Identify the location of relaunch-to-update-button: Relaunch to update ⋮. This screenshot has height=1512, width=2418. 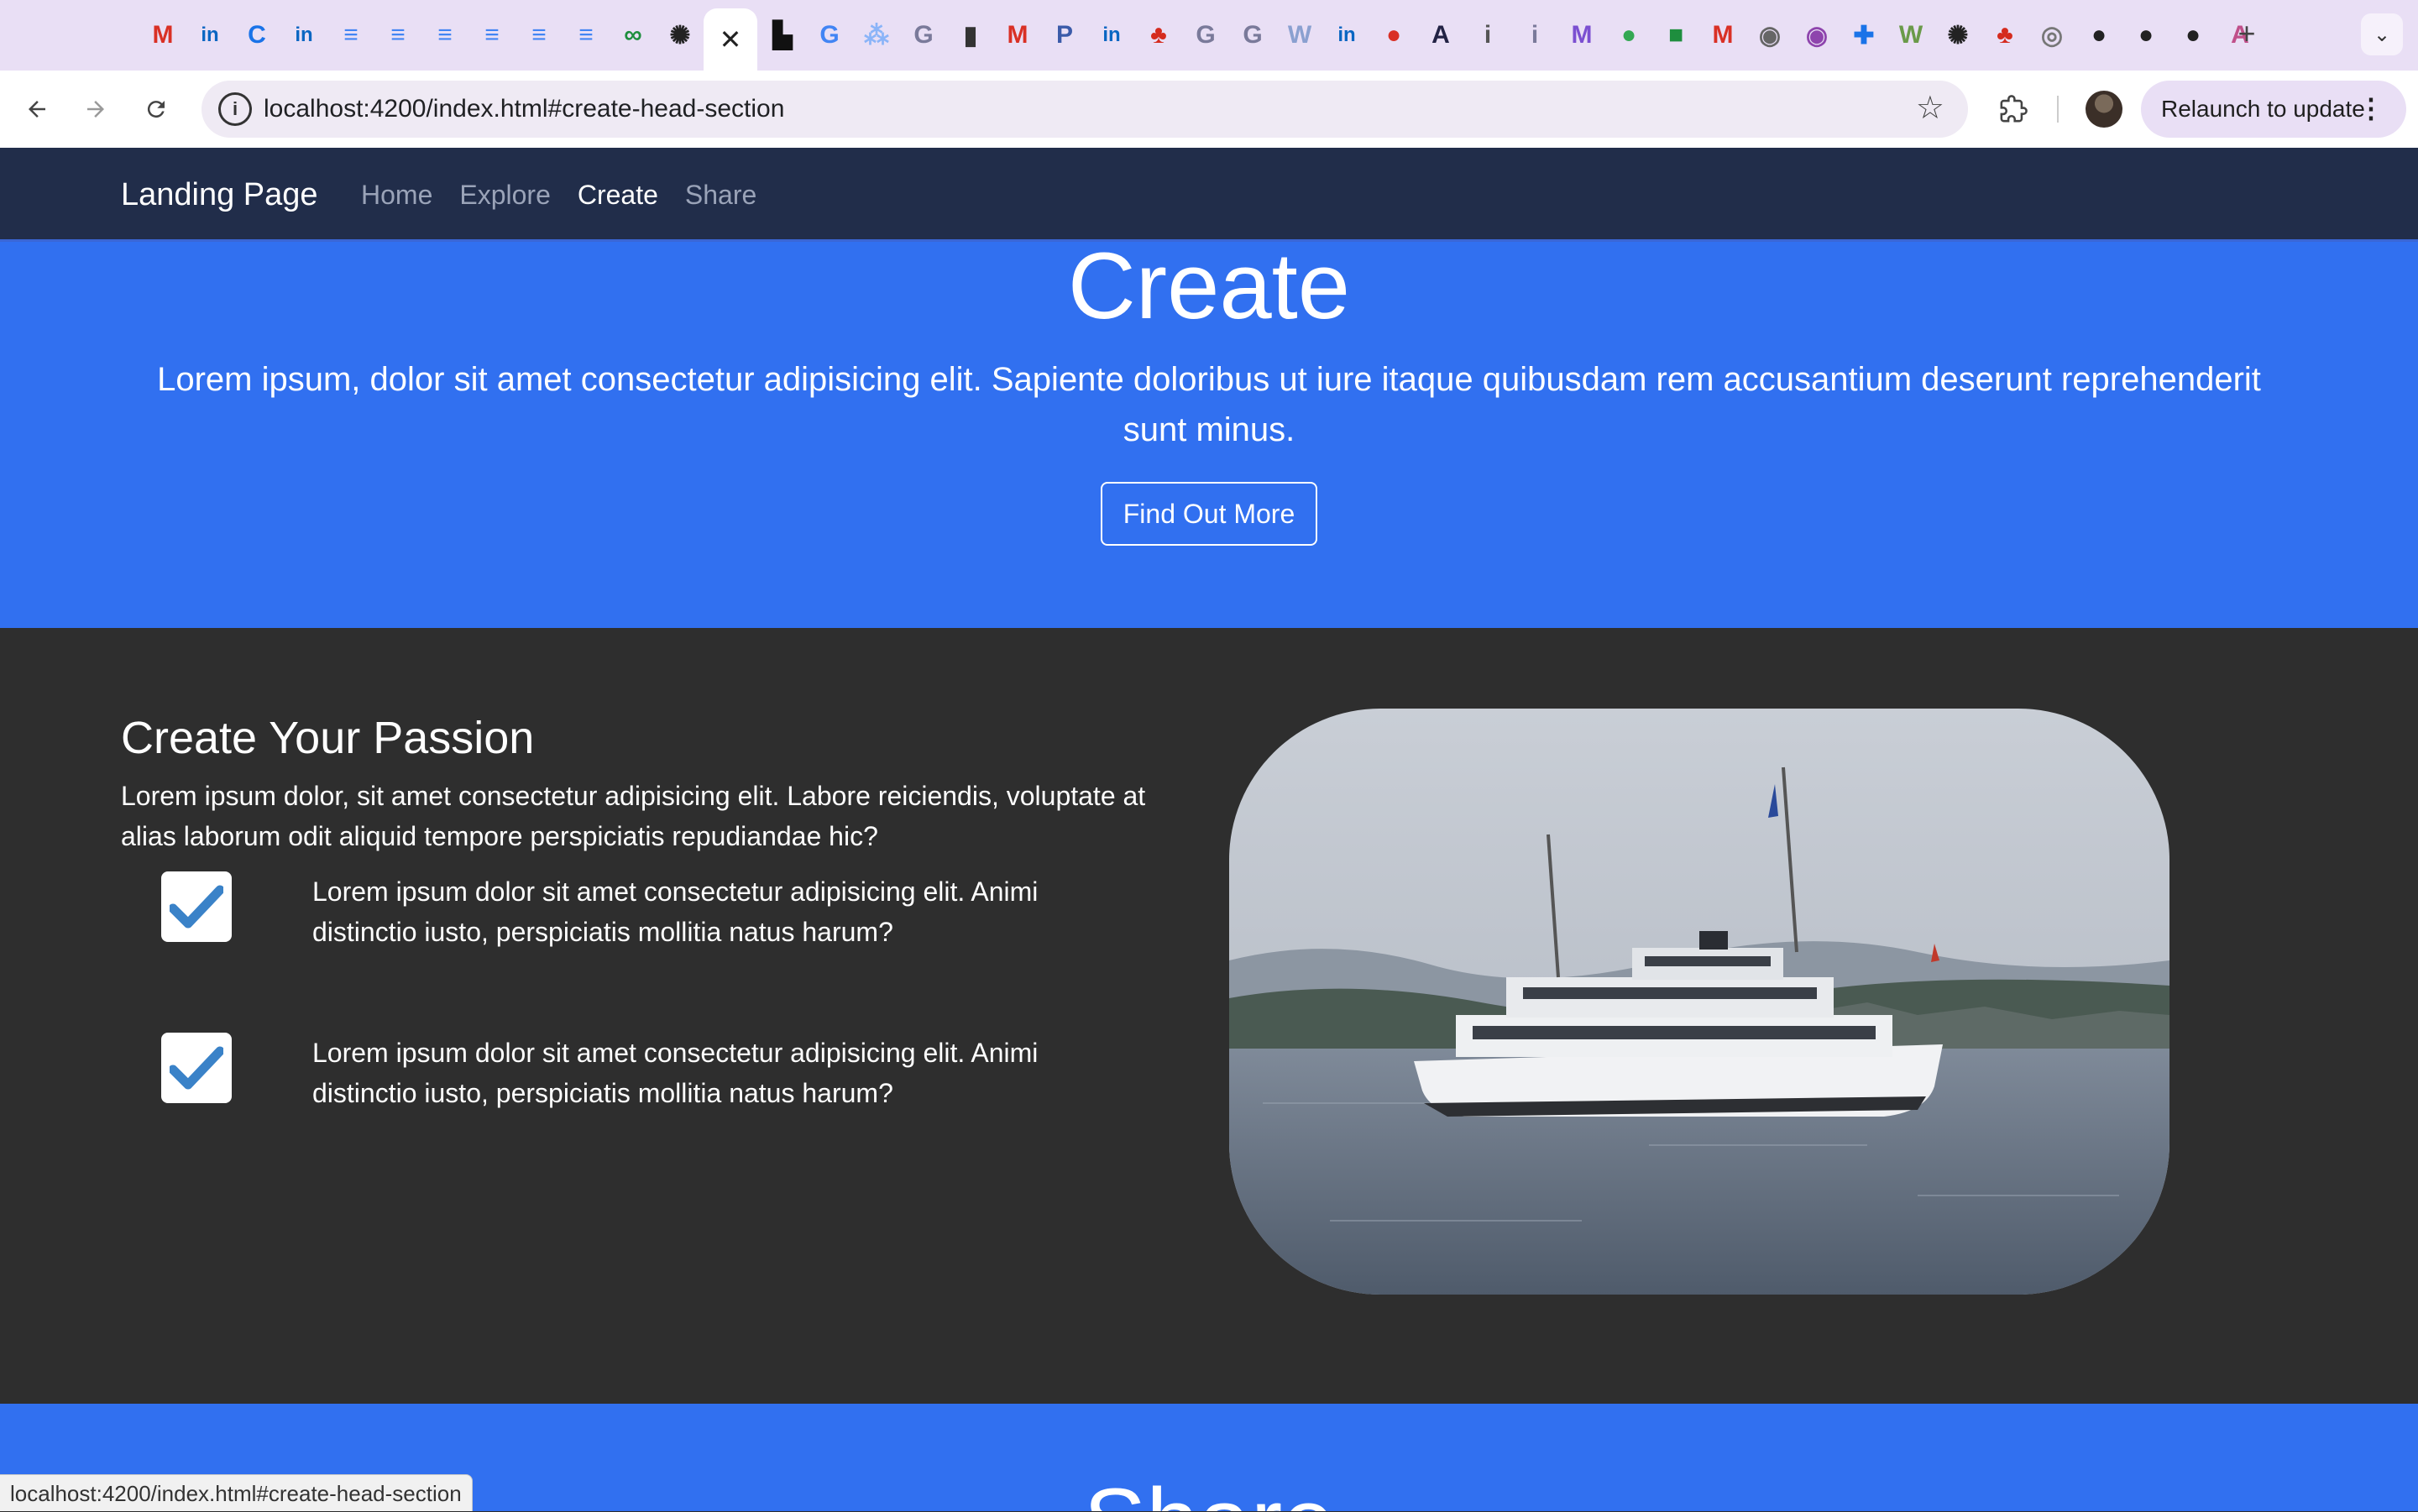
(2273, 109).